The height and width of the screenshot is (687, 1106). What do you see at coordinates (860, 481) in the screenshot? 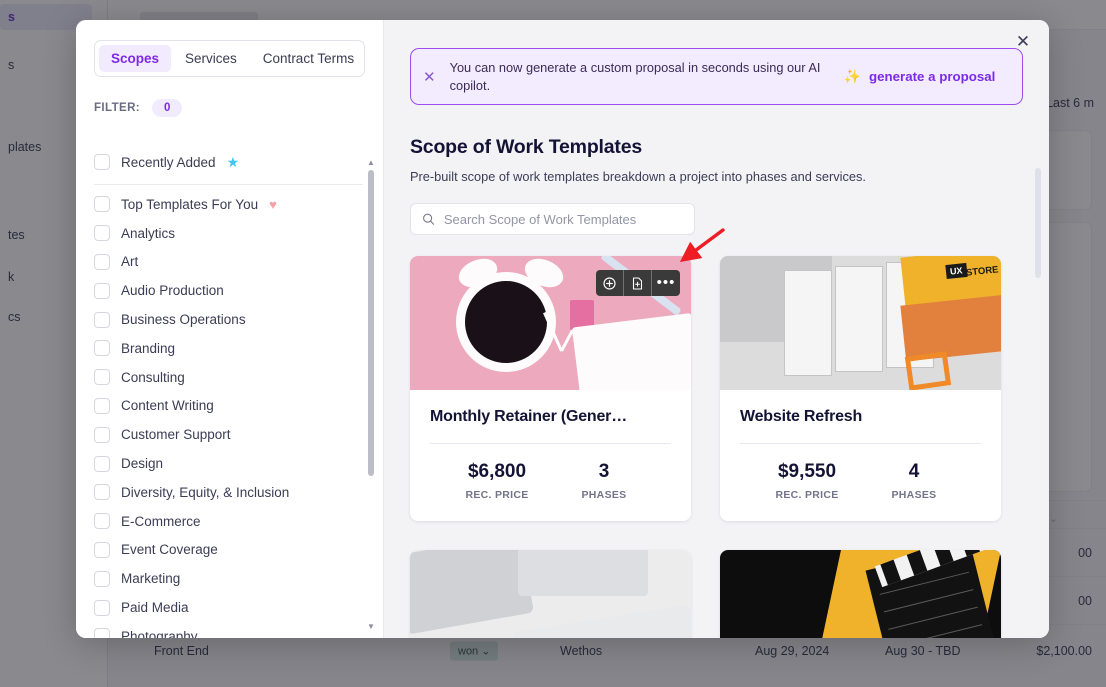
I see `template-stats-2: $9,550 REC. PRICE 4 PHASES` at bounding box center [860, 481].